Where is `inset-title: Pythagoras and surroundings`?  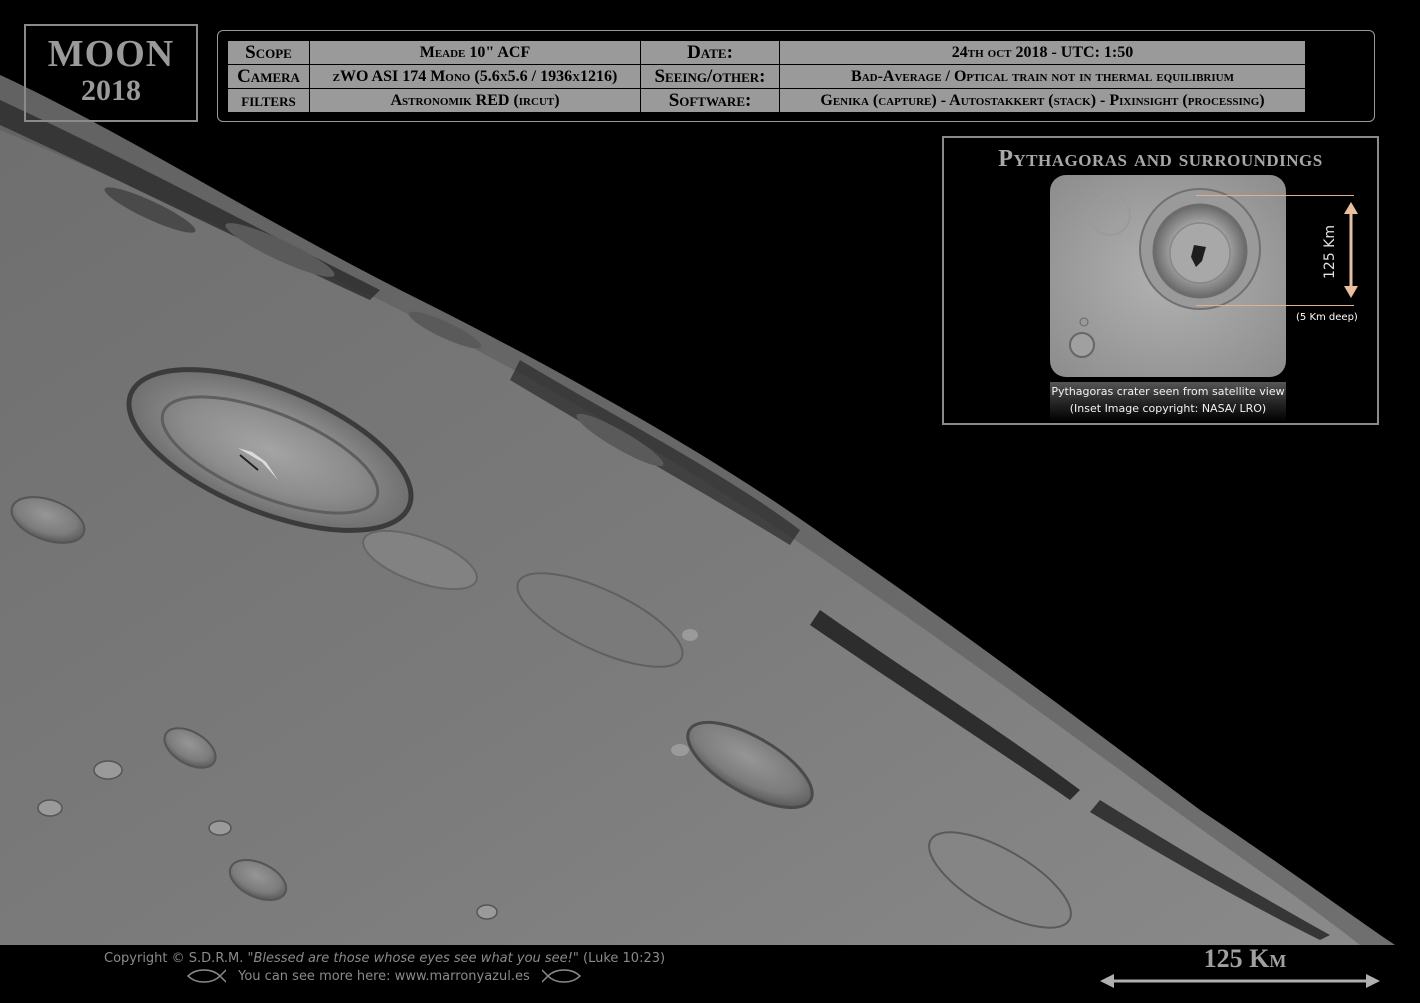
inset-title: Pythagoras and surroundings is located at coordinates (1160, 159).